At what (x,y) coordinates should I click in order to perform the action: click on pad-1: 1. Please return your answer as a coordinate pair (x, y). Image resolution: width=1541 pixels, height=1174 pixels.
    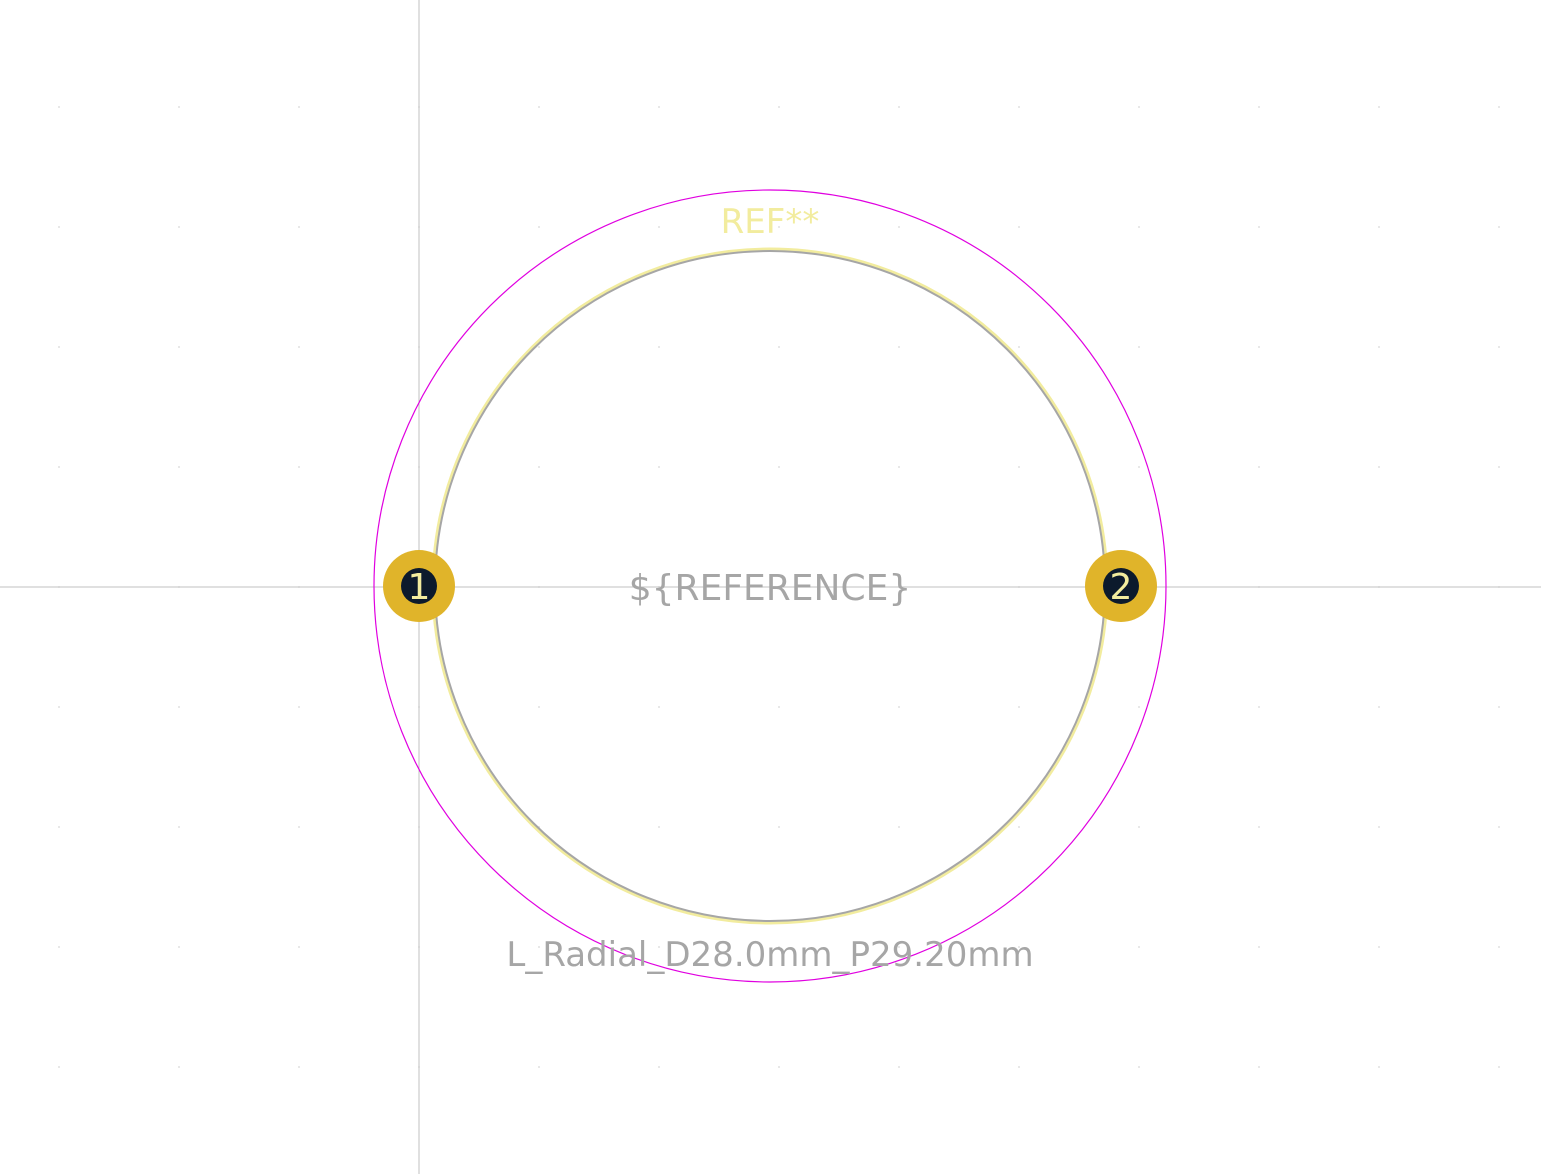
    Looking at the image, I should click on (419, 586).